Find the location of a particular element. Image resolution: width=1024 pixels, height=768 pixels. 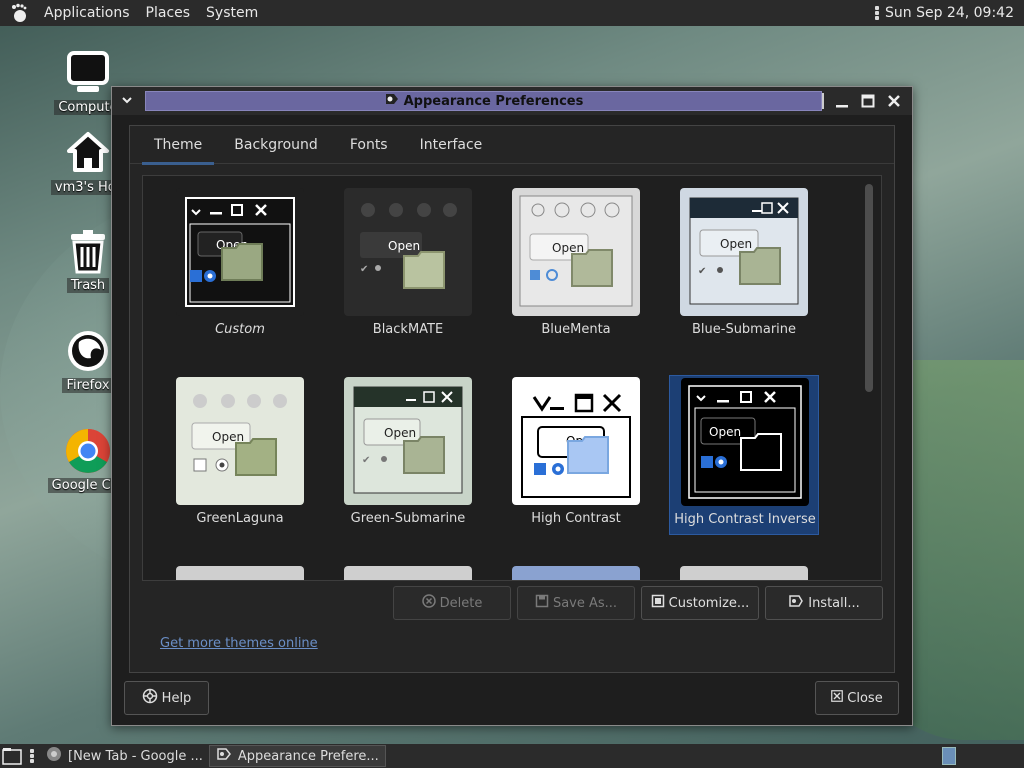

theme-name: GreenLaguna is located at coordinates (240, 518).